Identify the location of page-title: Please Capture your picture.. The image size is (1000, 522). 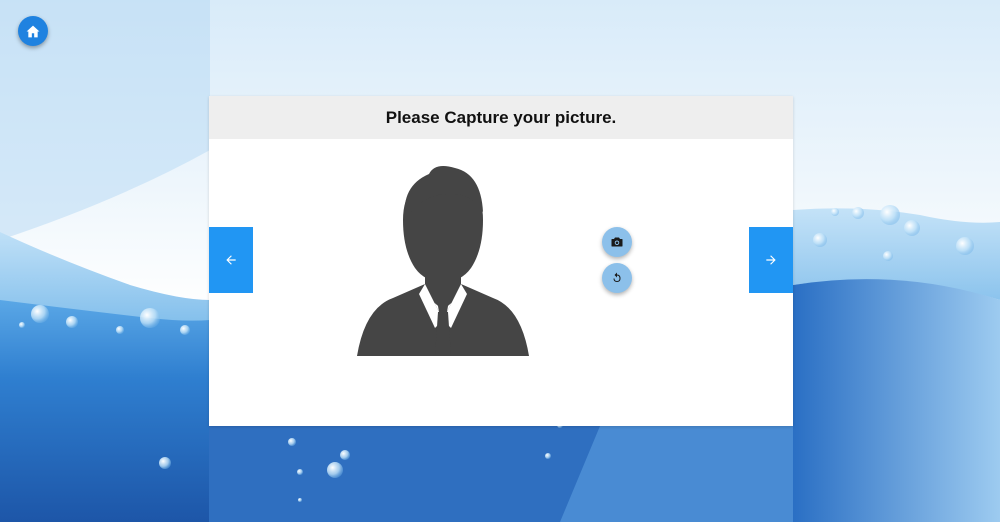
(501, 117).